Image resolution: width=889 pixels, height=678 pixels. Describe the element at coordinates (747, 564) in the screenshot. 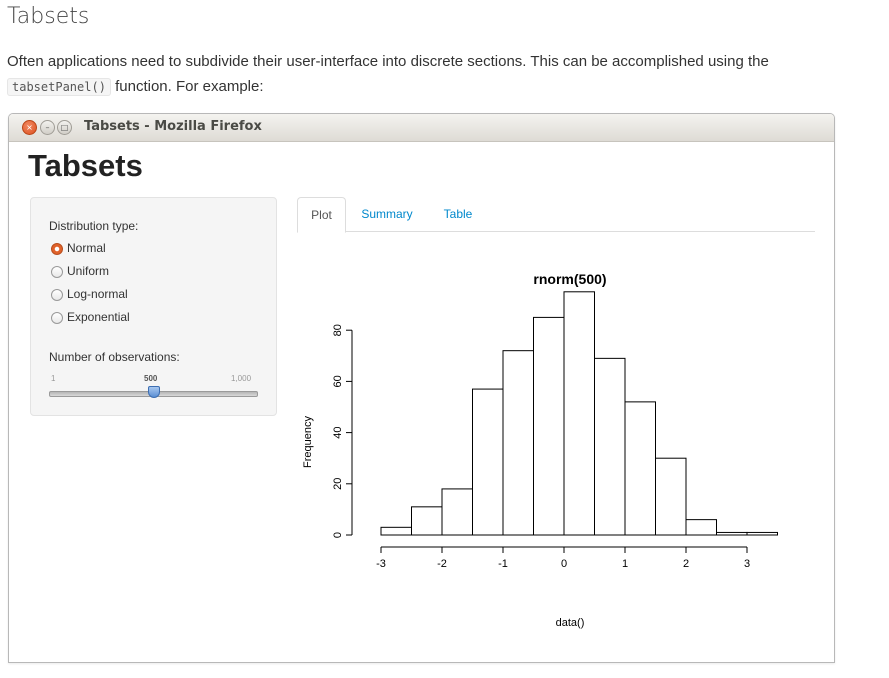

I see `x-tick-label: 3` at that location.